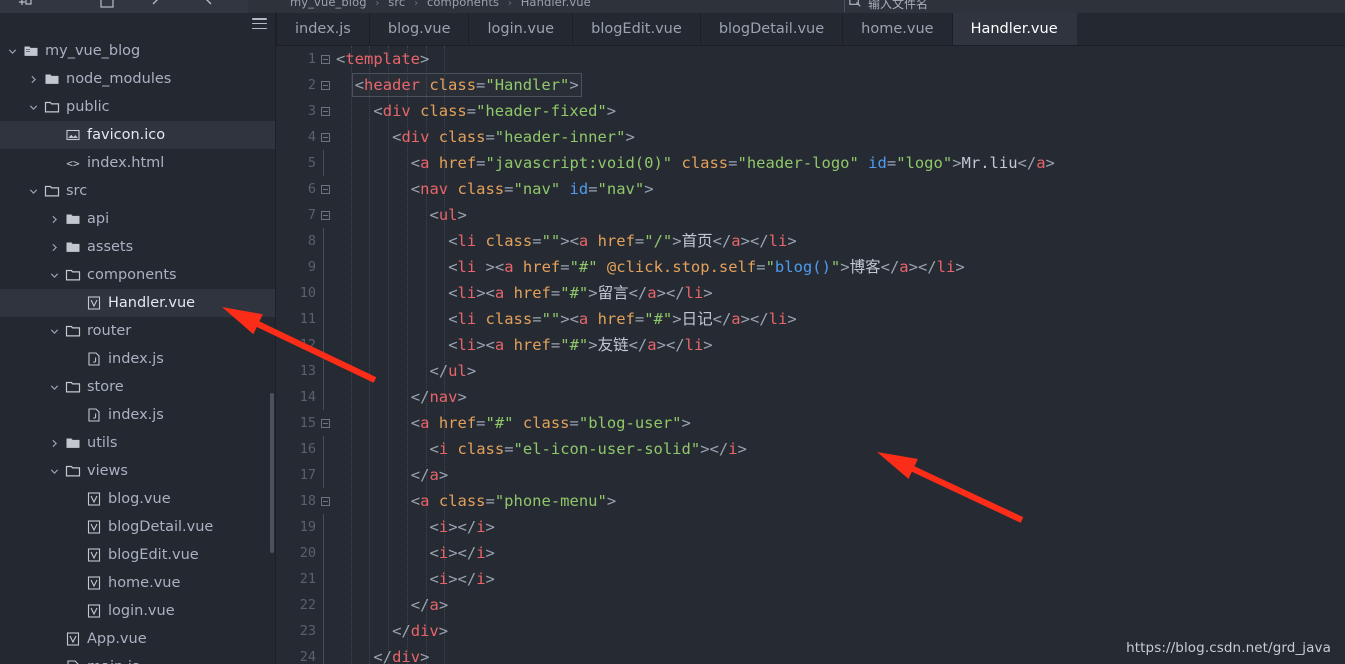 The image size is (1345, 664). Describe the element at coordinates (137, 658) in the screenshot. I see `tree-item-main-js: main.js` at that location.